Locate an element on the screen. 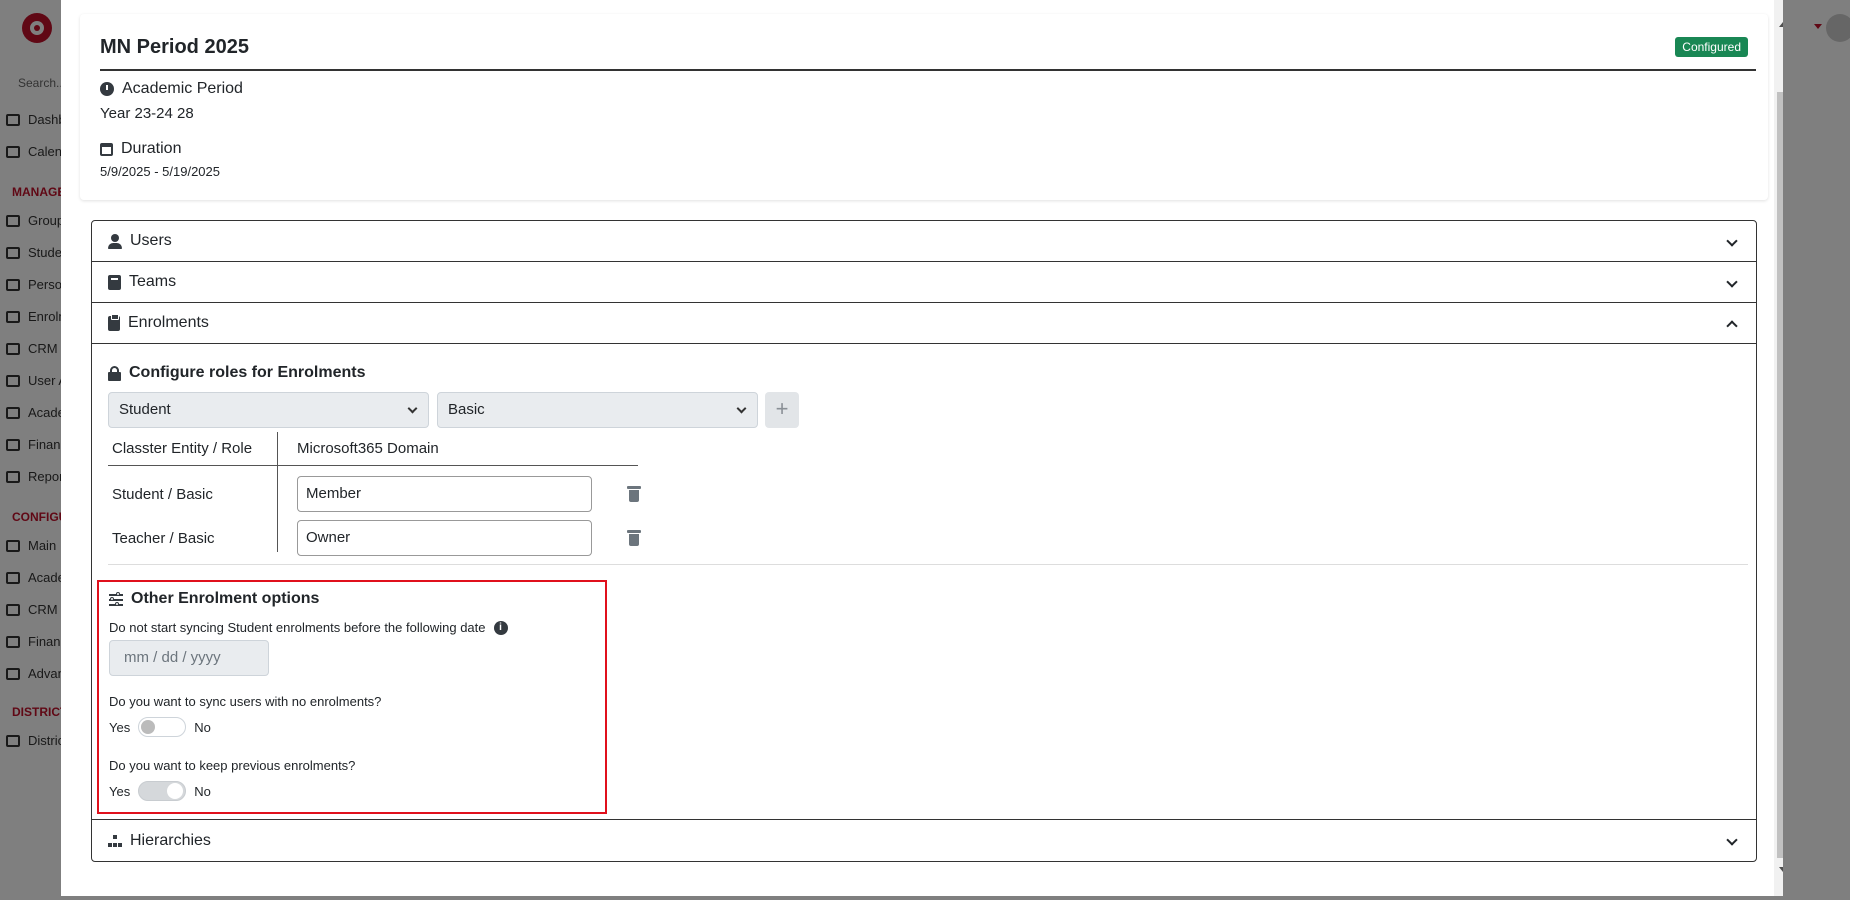 Image resolution: width=1850 pixels, height=900 pixels. scrollbar-thumb is located at coordinates (1780, 475).